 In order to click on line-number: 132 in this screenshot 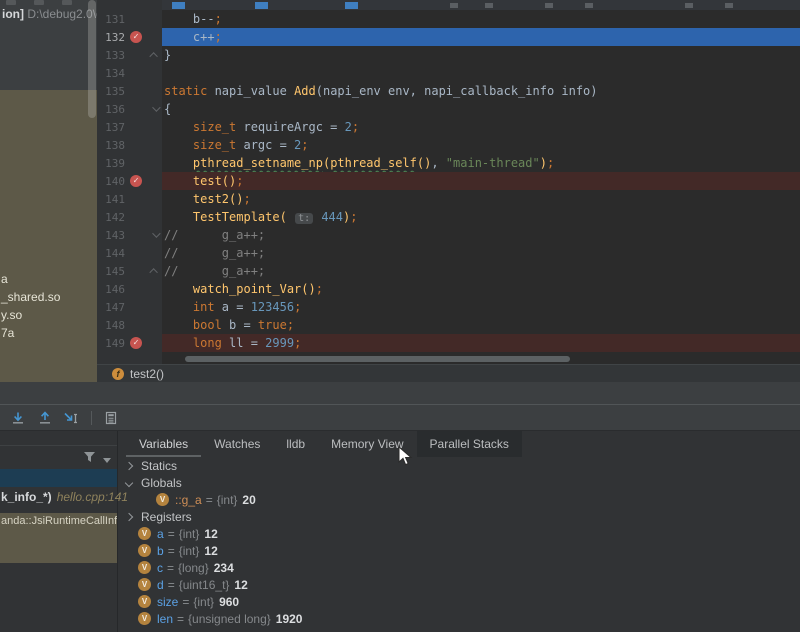, I will do `click(111, 37)`.